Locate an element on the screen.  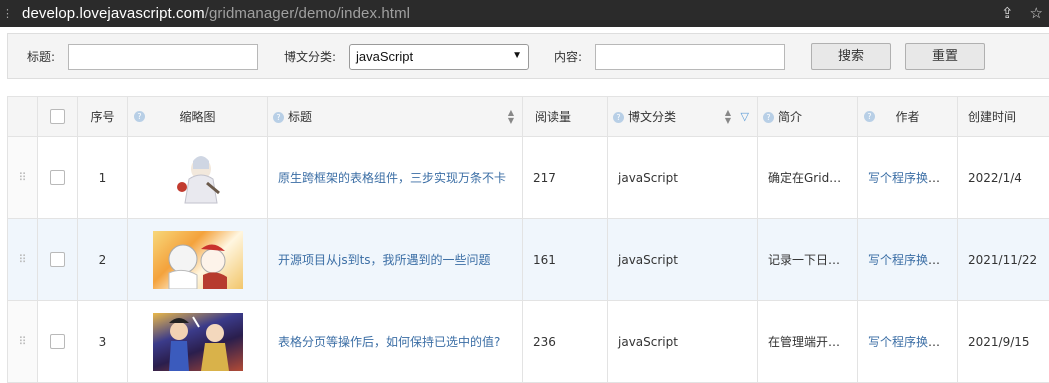
category-header-label: 博文分类 is located at coordinates (652, 117).